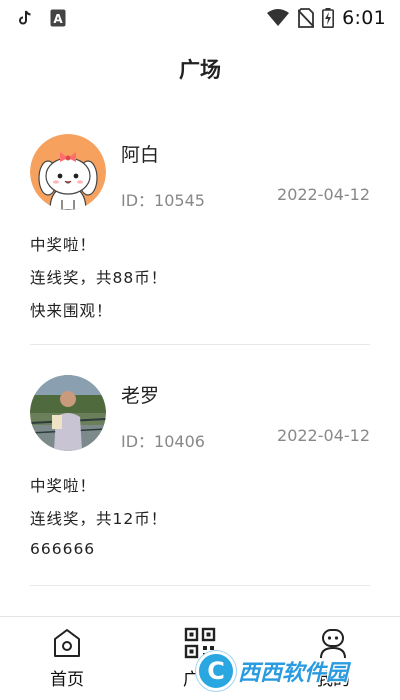  I want to click on nav-item-home: 首页, so click(67, 658).